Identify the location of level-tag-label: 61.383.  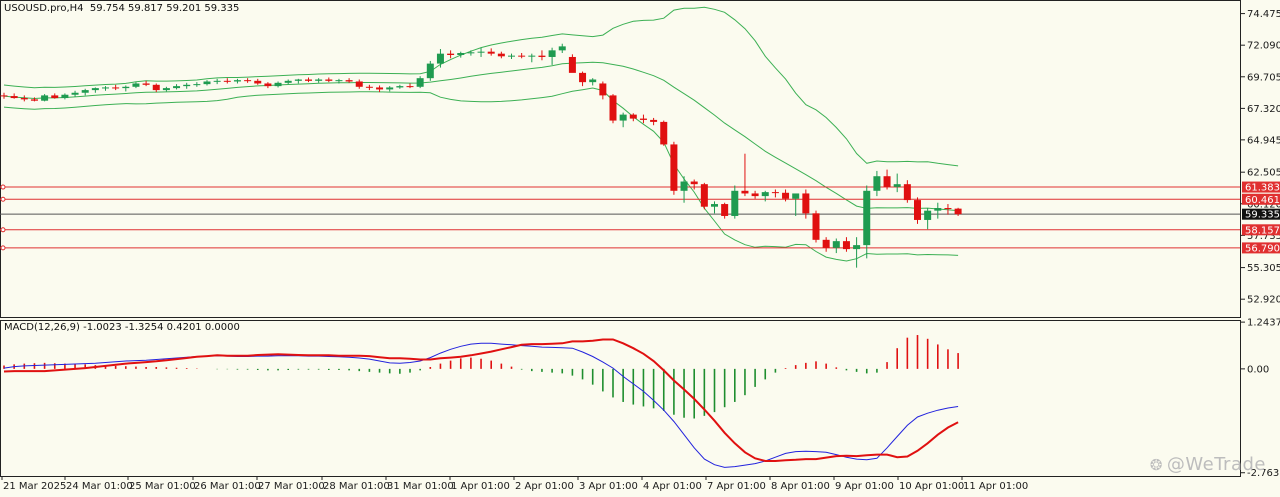
(1262, 188).